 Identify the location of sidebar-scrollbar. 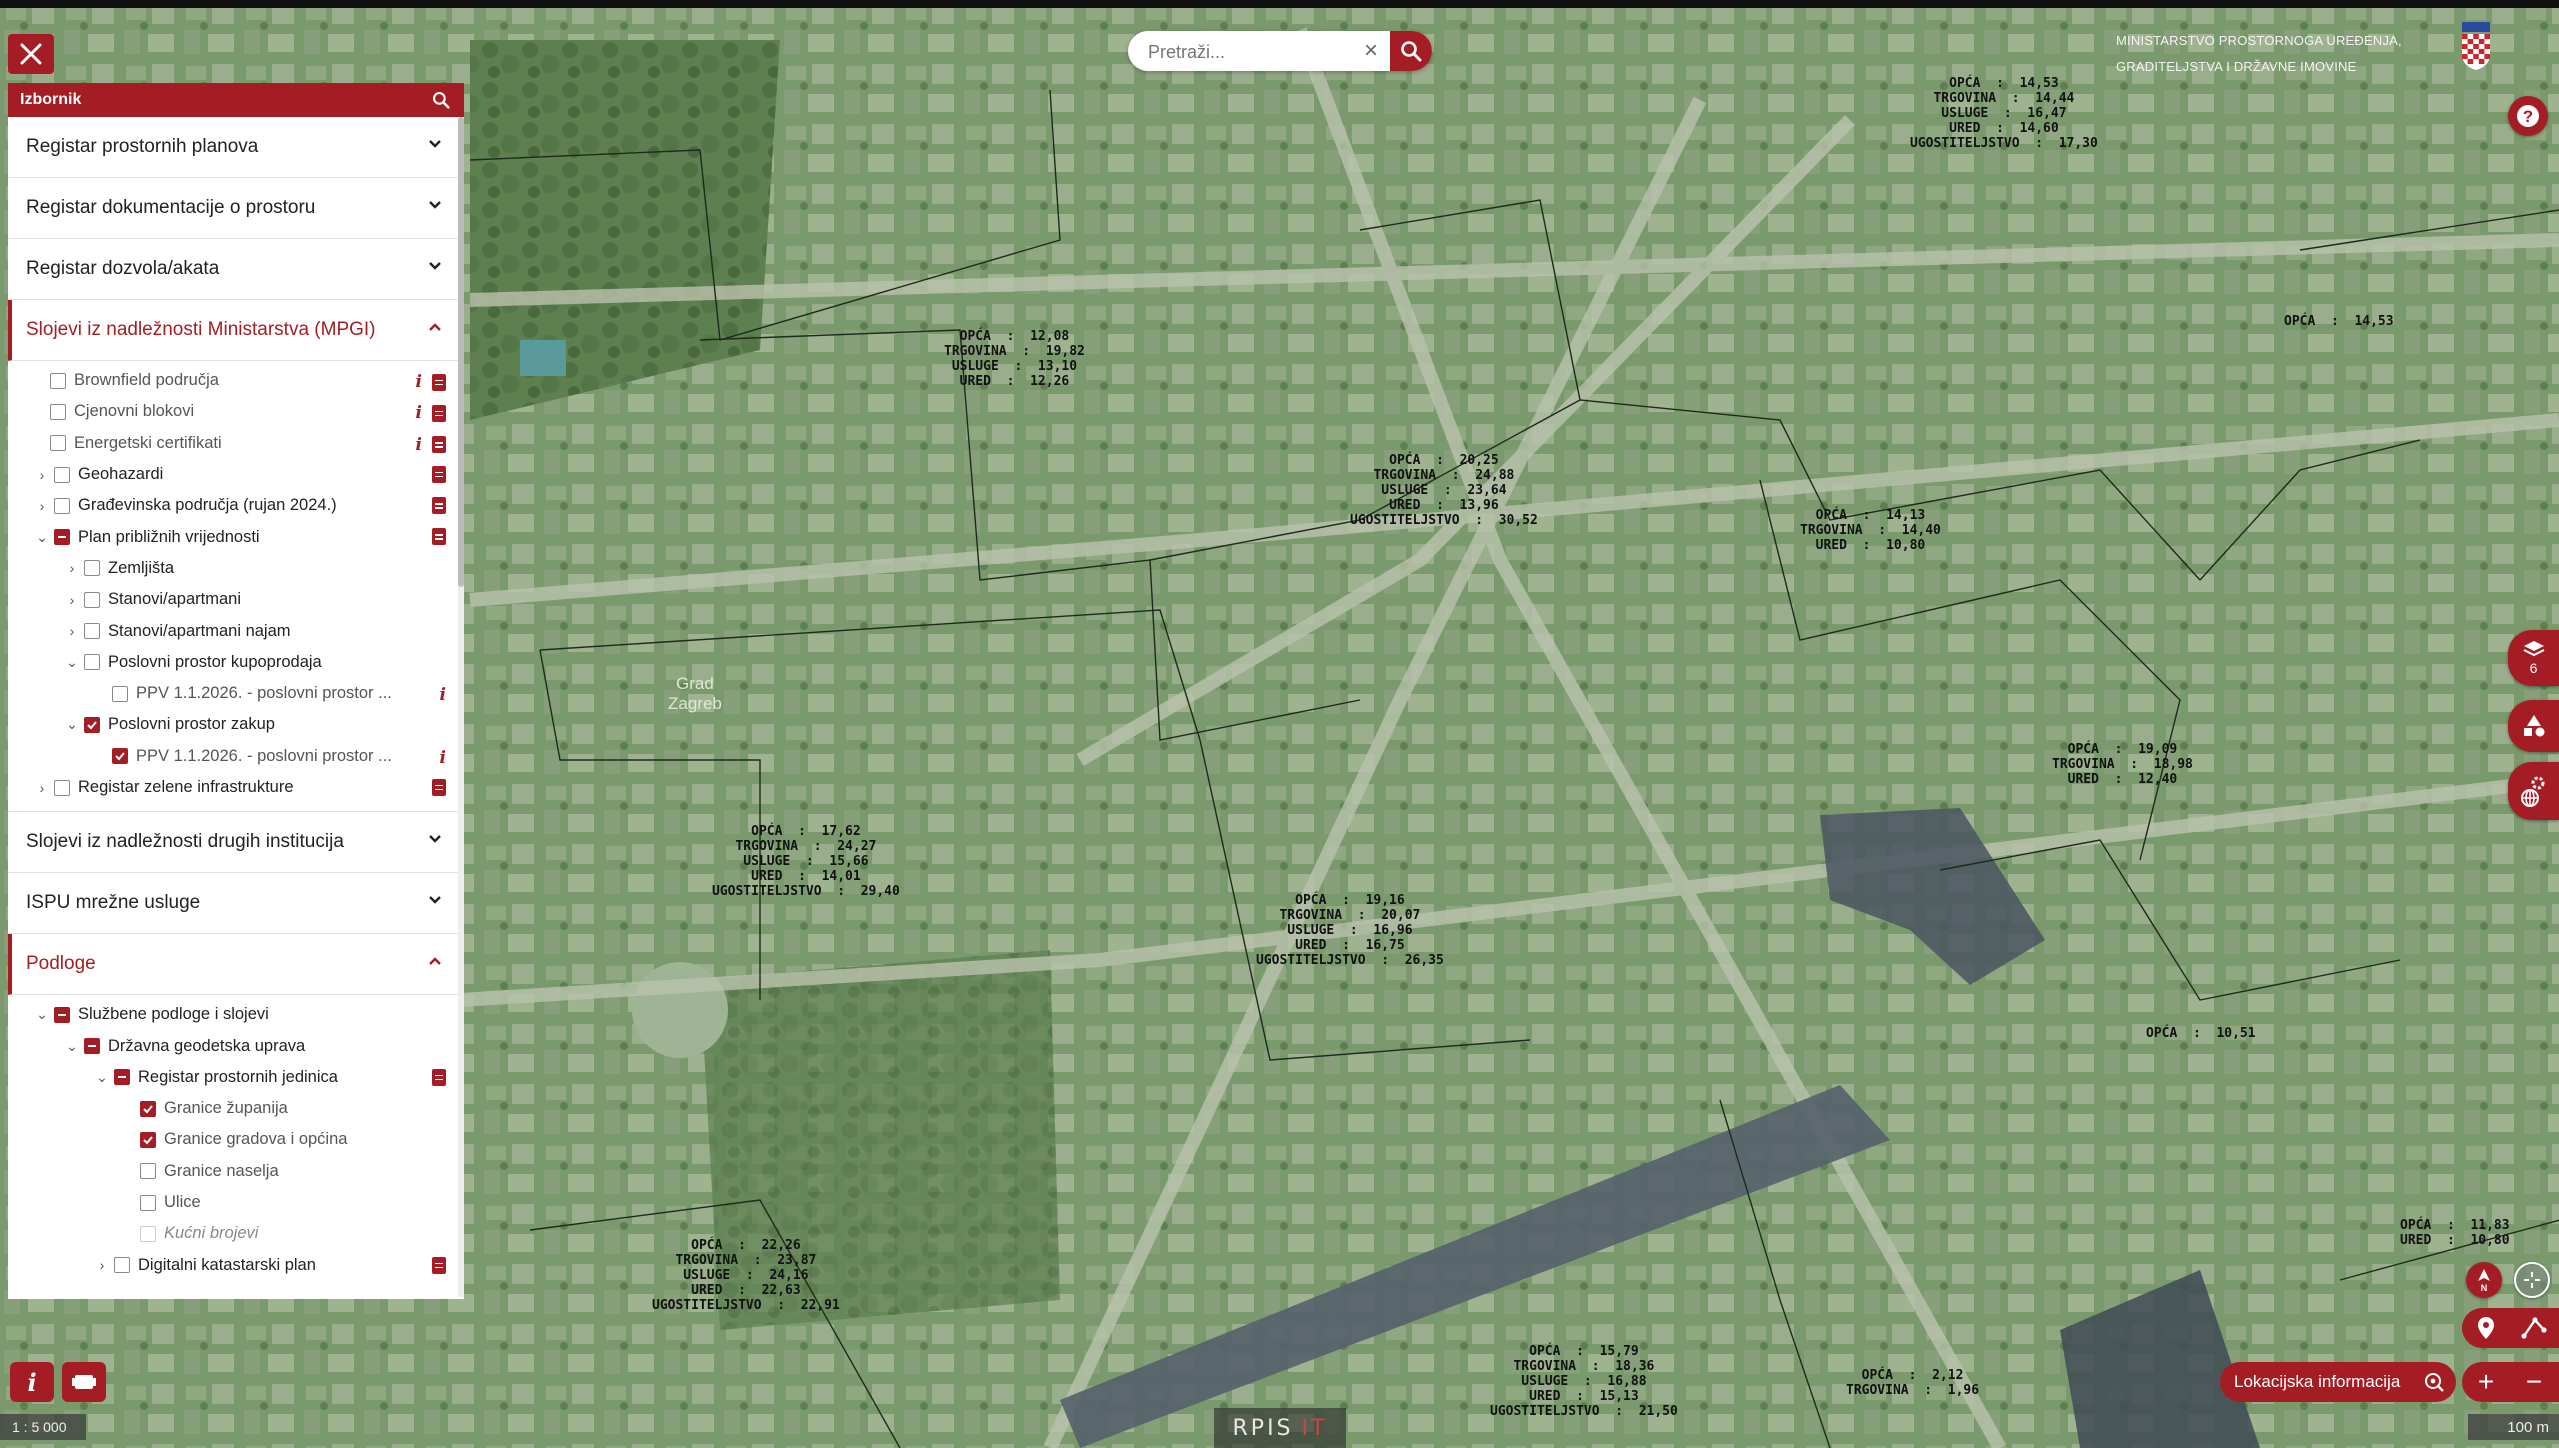
(461, 707).